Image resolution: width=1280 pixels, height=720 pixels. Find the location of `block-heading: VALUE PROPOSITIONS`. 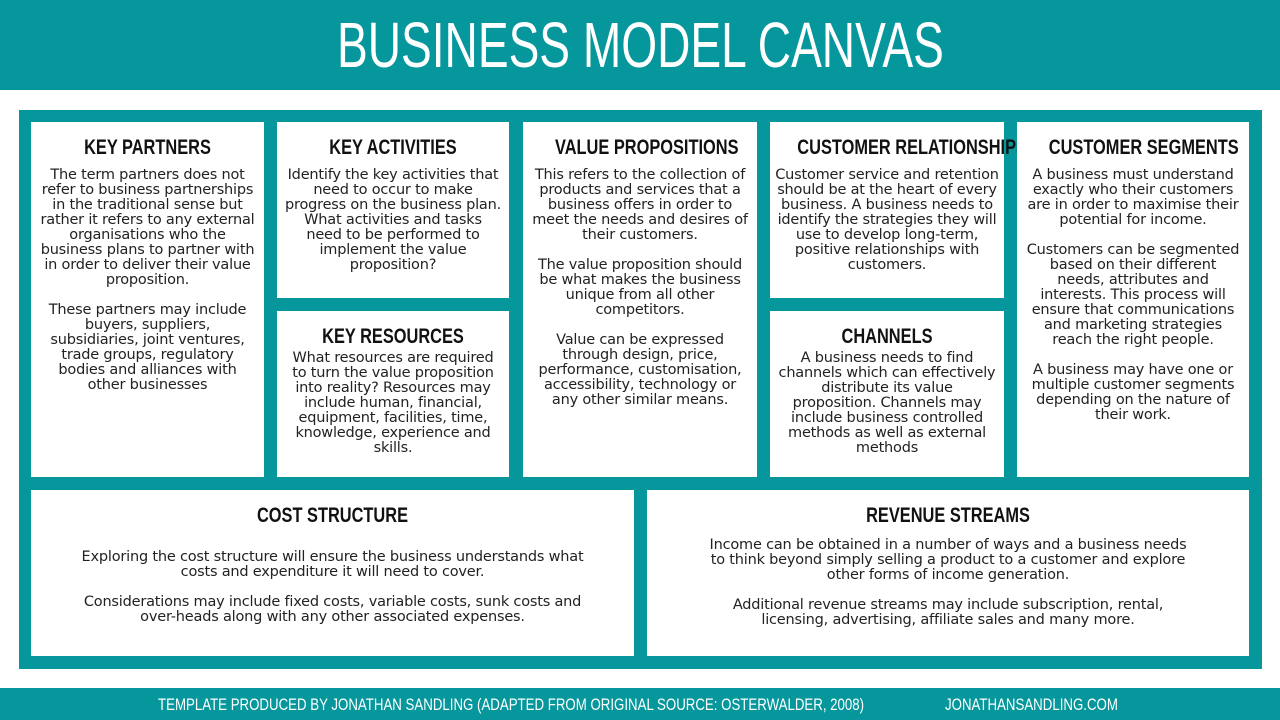

block-heading: VALUE PROPOSITIONS is located at coordinates (646, 147).